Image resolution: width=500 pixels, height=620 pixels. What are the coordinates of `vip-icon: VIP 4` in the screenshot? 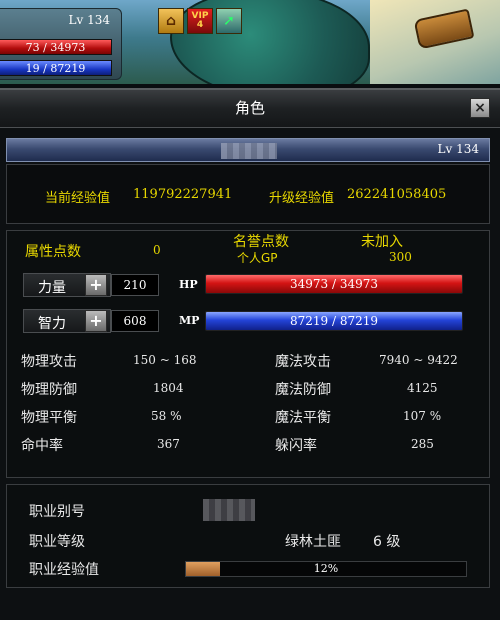 It's located at (200, 21).